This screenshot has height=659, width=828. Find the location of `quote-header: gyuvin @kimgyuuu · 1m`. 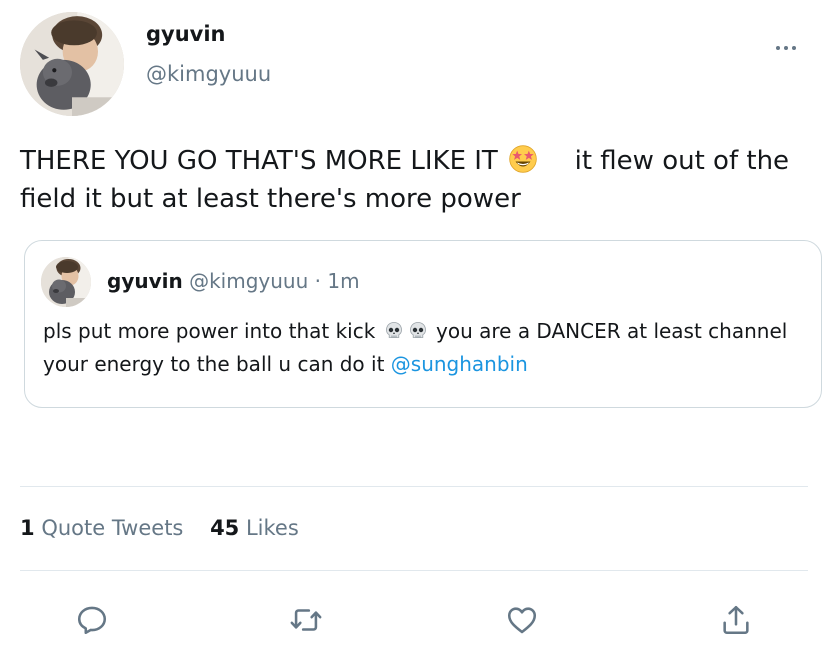

quote-header: gyuvin @kimgyuuu · 1m is located at coordinates (233, 281).